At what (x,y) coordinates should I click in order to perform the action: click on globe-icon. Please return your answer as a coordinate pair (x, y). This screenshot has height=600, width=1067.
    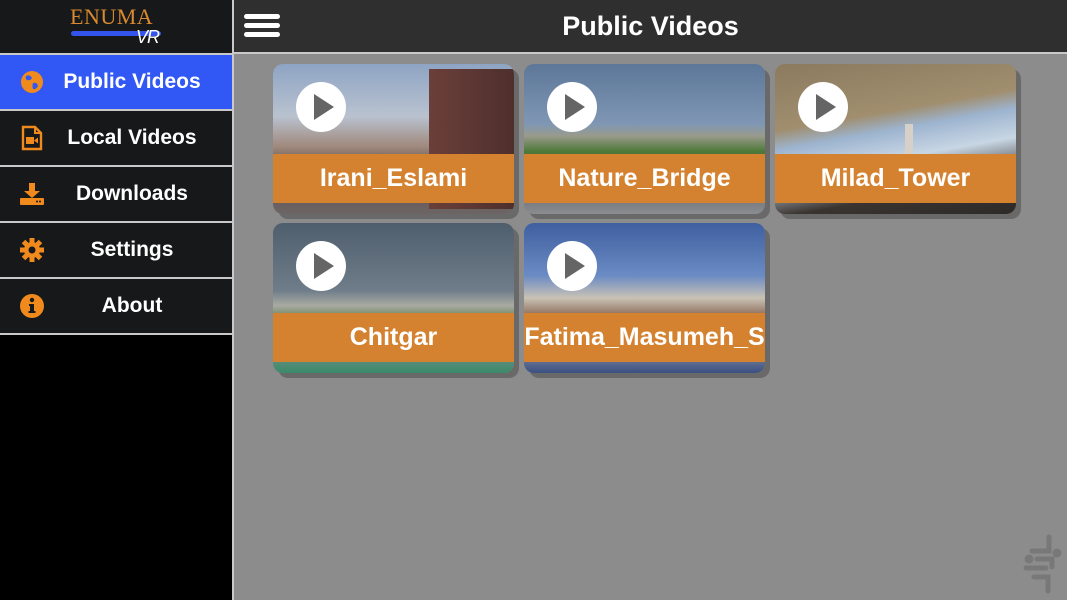
    Looking at the image, I should click on (32, 82).